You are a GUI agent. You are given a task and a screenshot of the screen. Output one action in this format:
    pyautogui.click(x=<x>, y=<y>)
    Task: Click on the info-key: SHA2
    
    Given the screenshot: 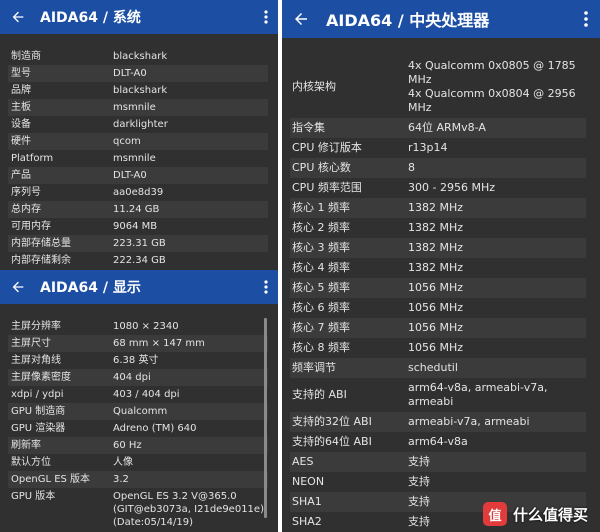 What is the action you would take?
    pyautogui.click(x=307, y=521)
    